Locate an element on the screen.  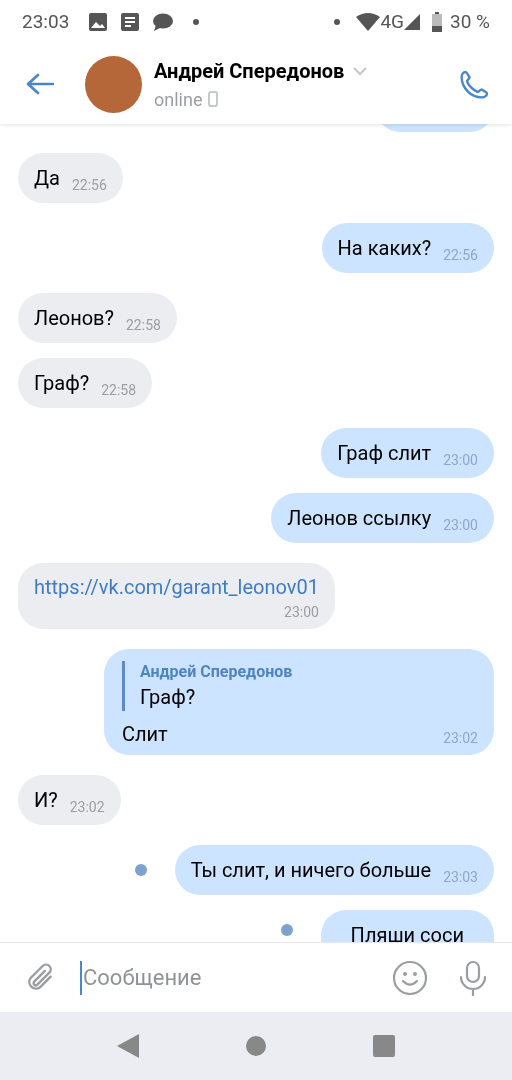
message-text: Леонов ссылку is located at coordinates (359, 518).